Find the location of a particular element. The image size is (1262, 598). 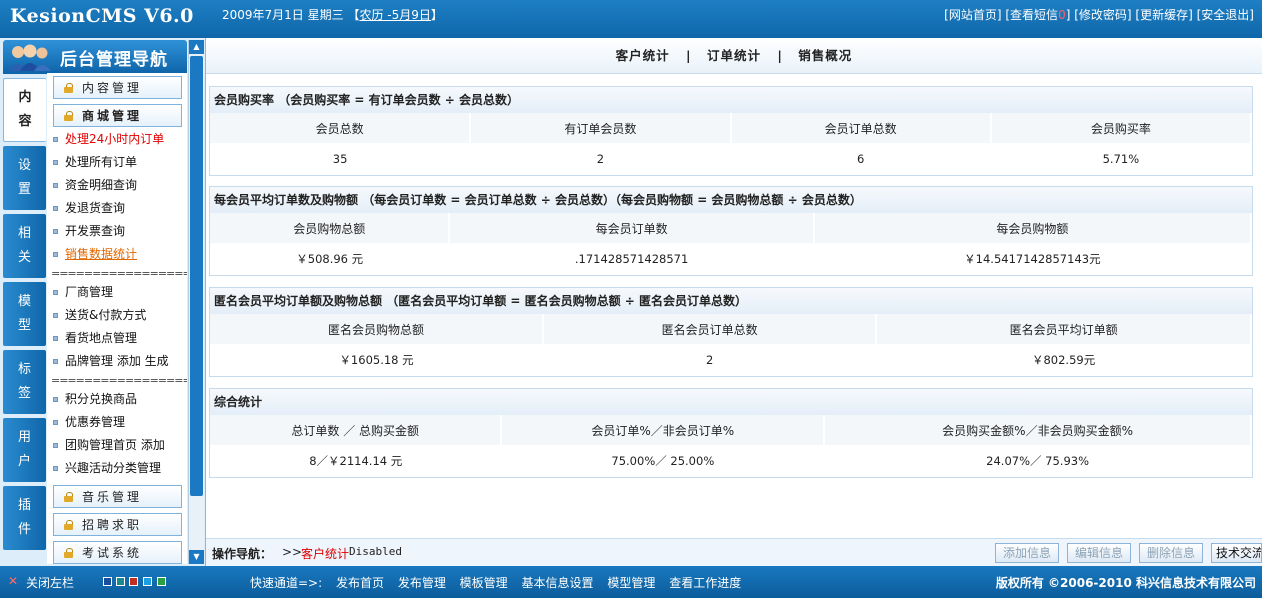

sidebar-tab-users: 用户 is located at coordinates (24, 450).